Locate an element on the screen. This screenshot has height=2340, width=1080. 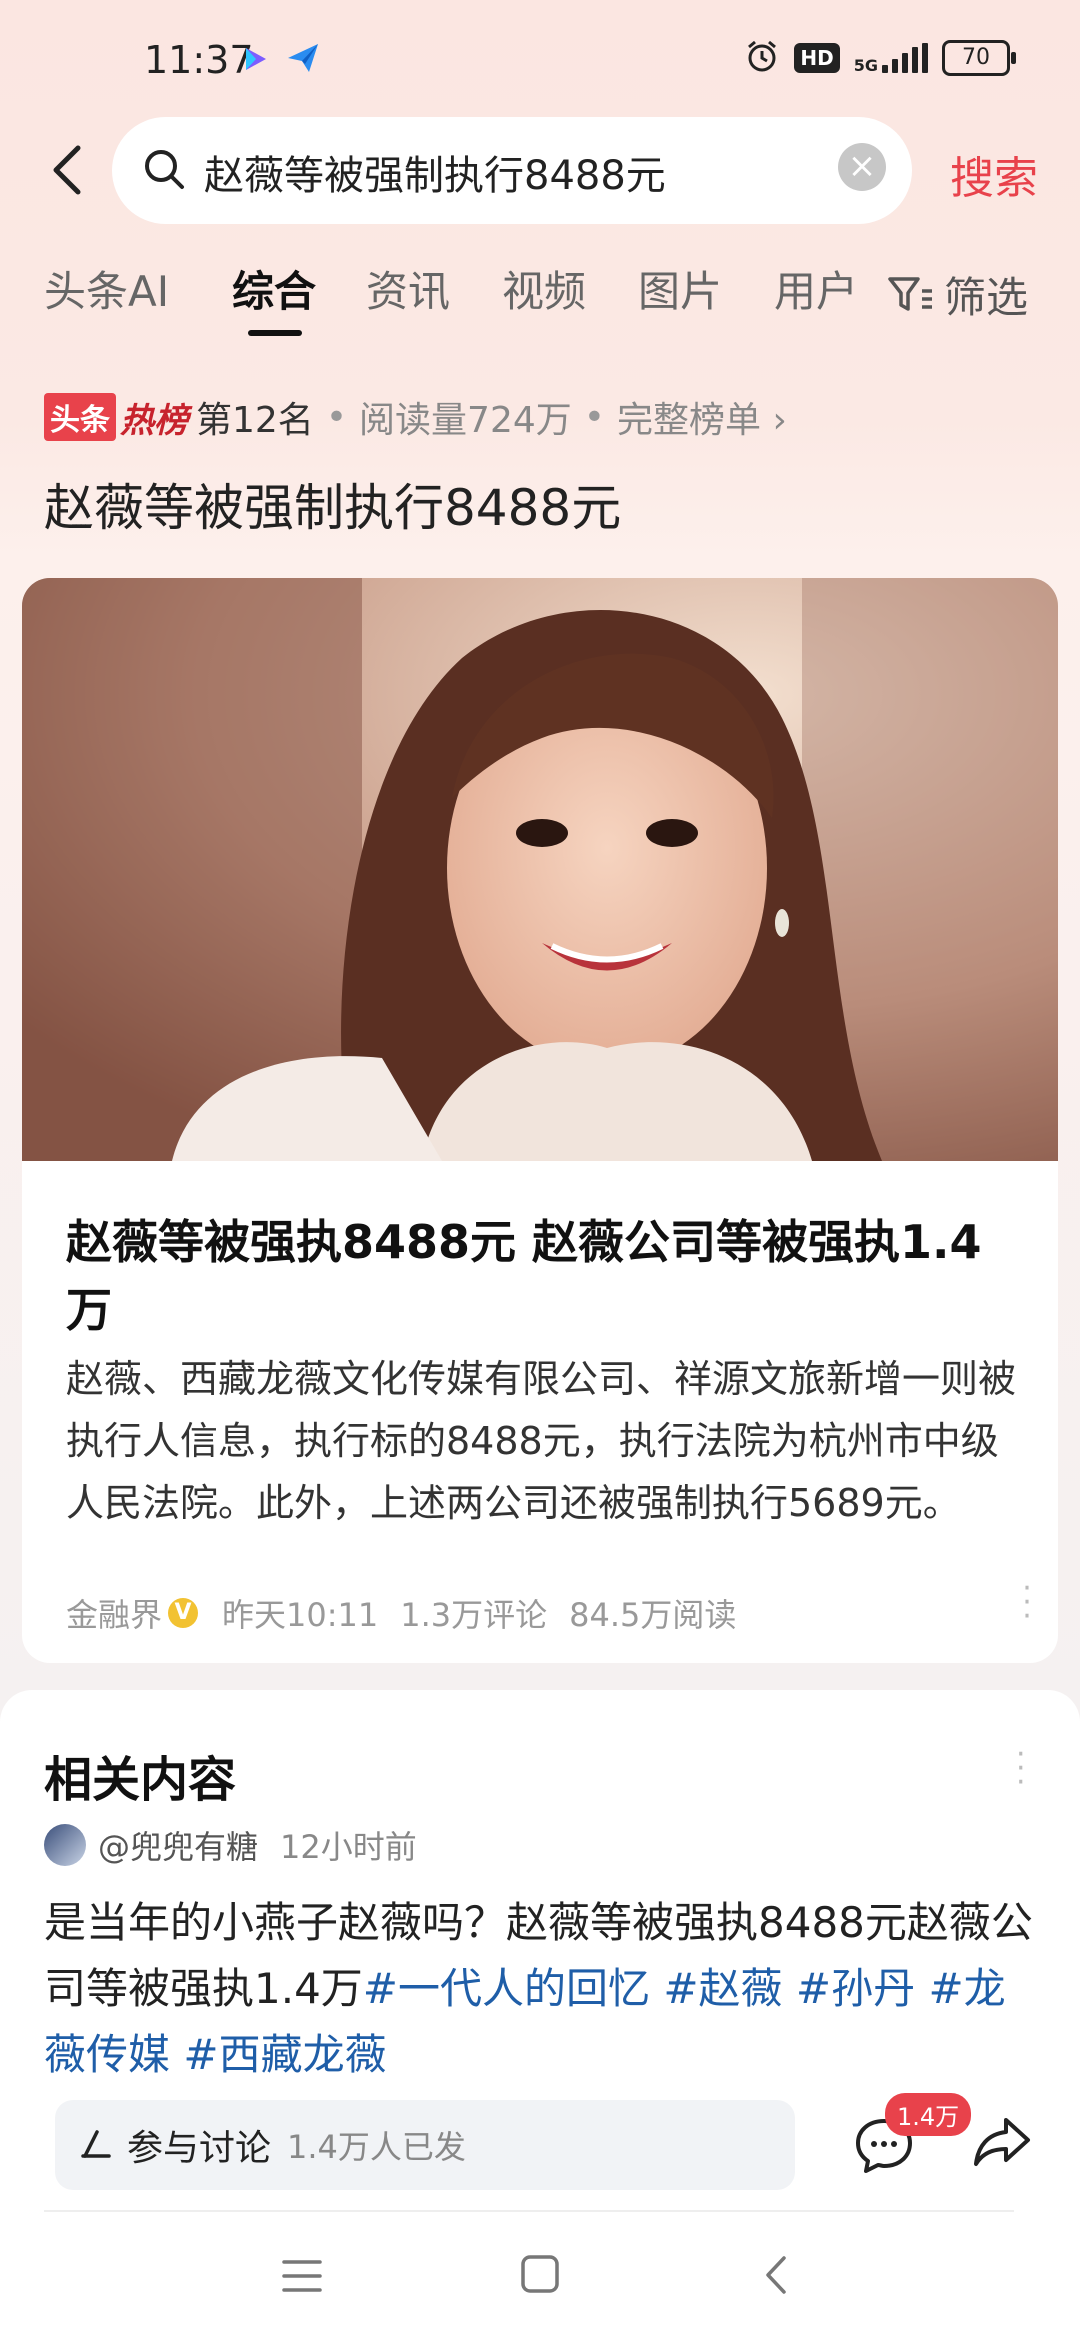
tab-news: 资讯 is located at coordinates (408, 288).